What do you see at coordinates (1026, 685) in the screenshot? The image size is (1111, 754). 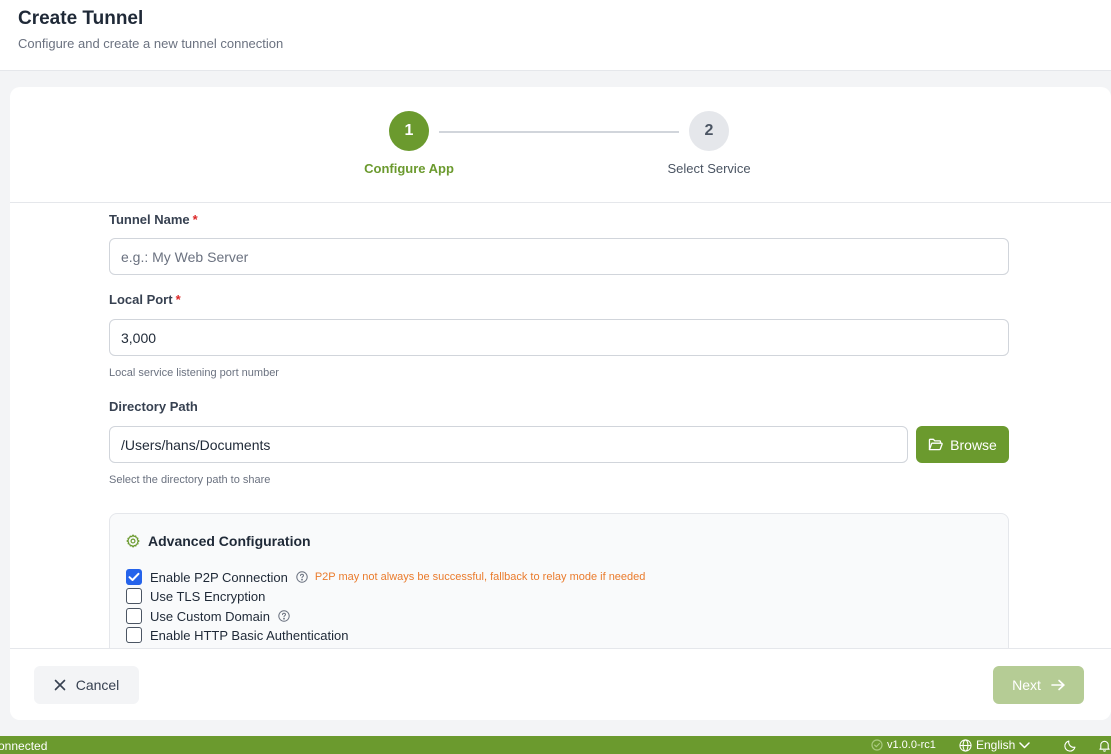 I see `next-button-label: Next` at bounding box center [1026, 685].